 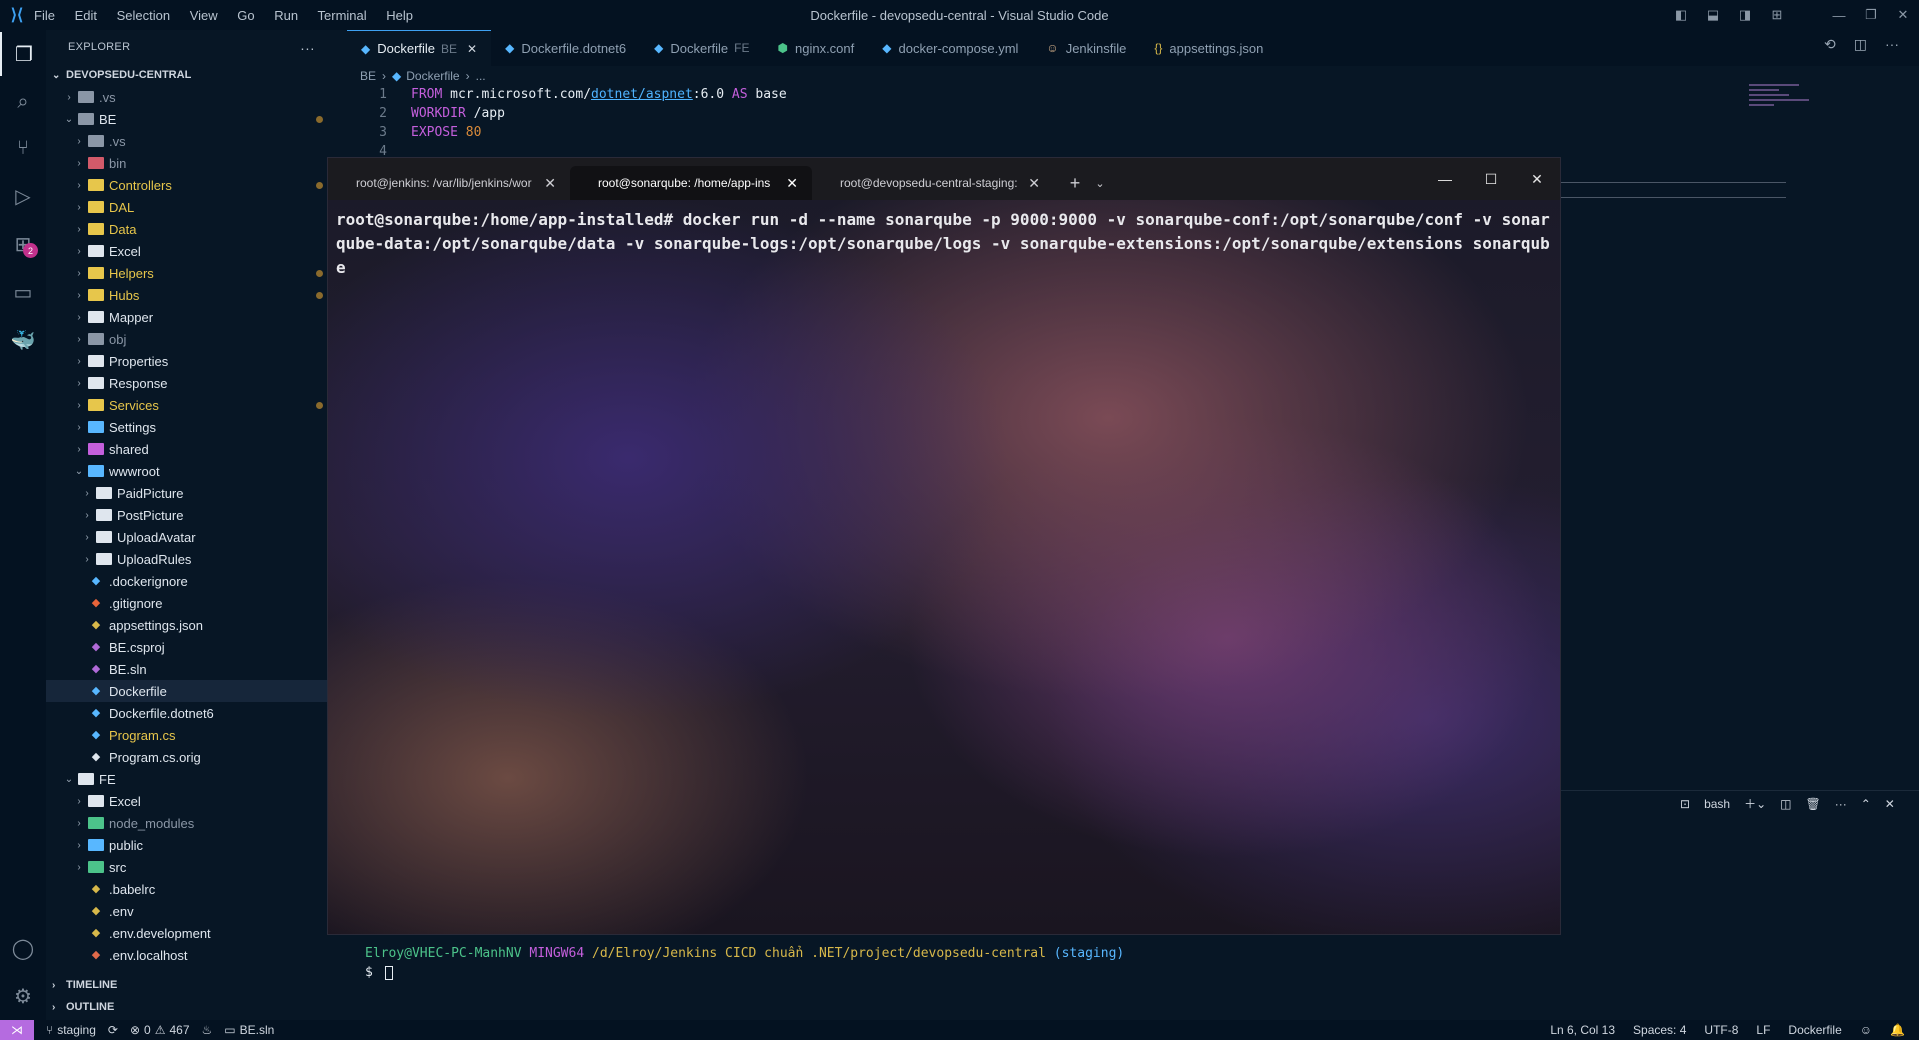 I want to click on chevron-down-icon: ⌄, so click(x=1100, y=183).